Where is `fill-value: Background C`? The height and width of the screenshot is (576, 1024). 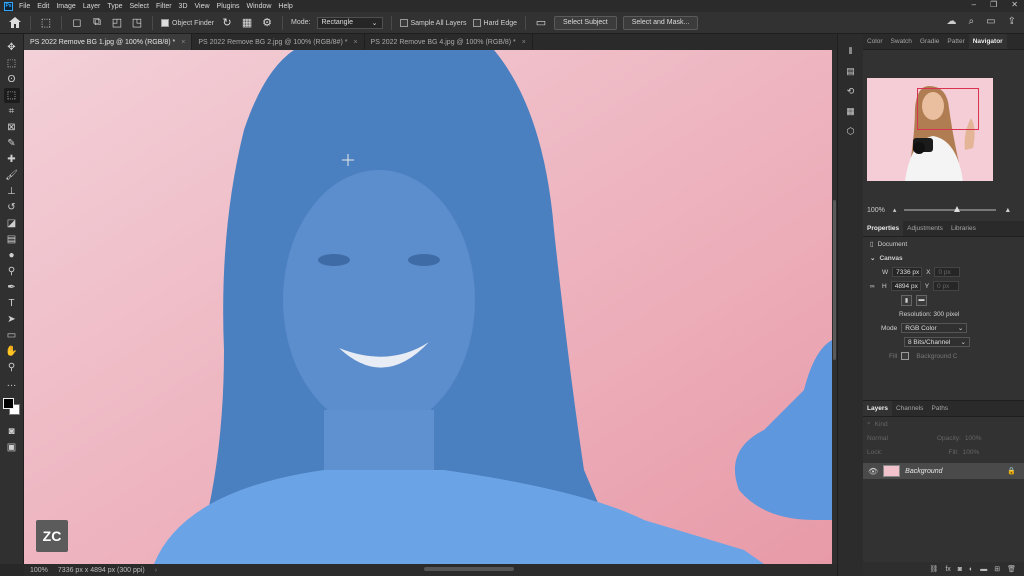 fill-value: Background C is located at coordinates (936, 356).